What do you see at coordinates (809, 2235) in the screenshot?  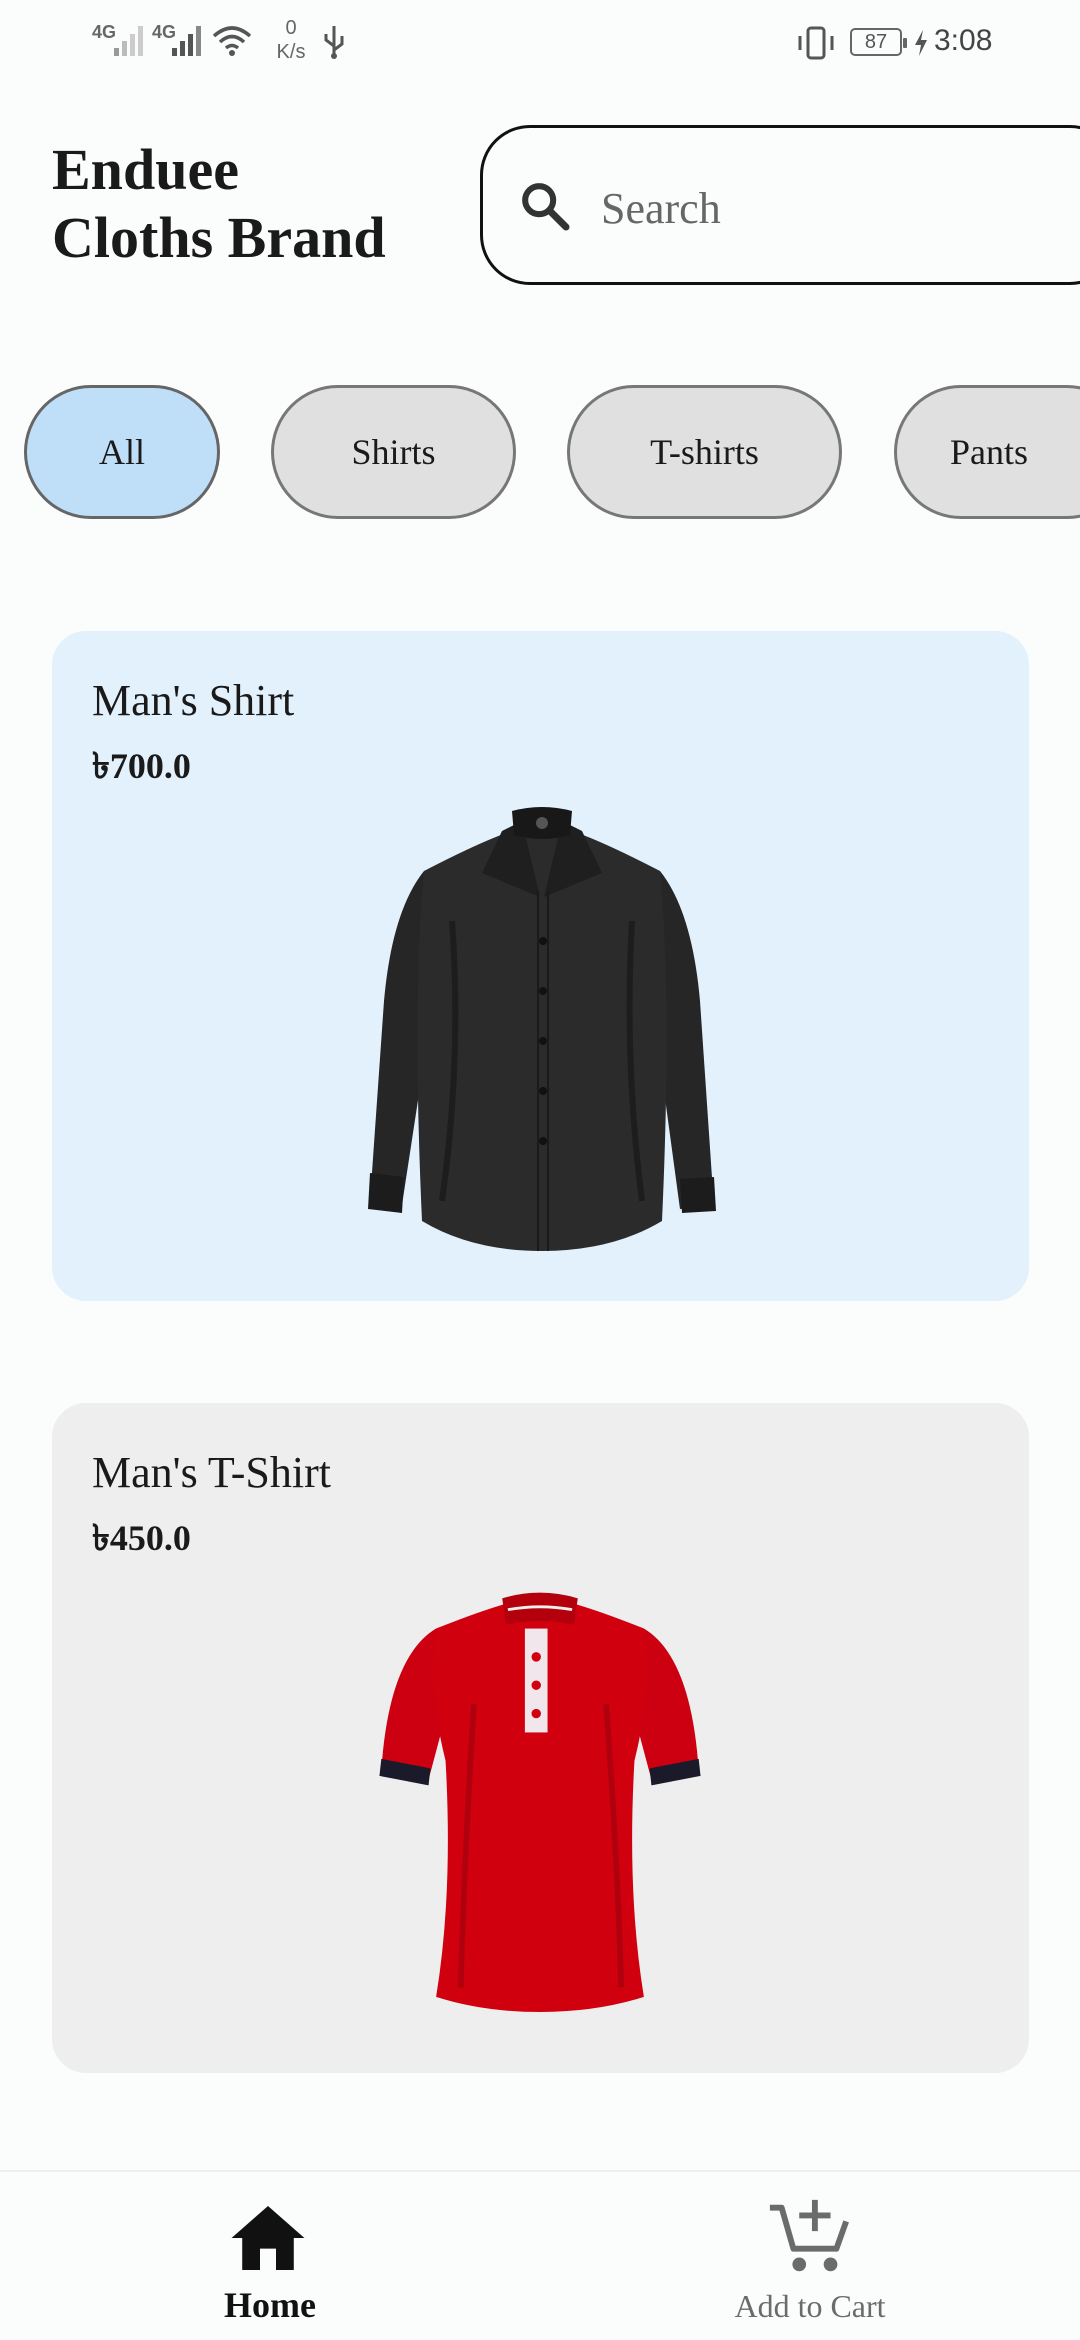 I see `add-to-cart-icon` at bounding box center [809, 2235].